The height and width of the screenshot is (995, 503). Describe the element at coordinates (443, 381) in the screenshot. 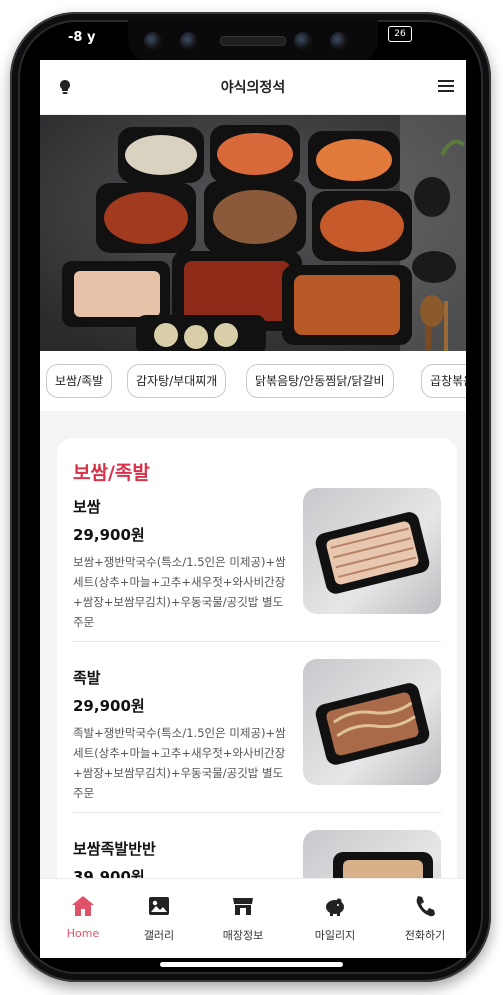

I see `category-chip: 곱창볶음` at that location.